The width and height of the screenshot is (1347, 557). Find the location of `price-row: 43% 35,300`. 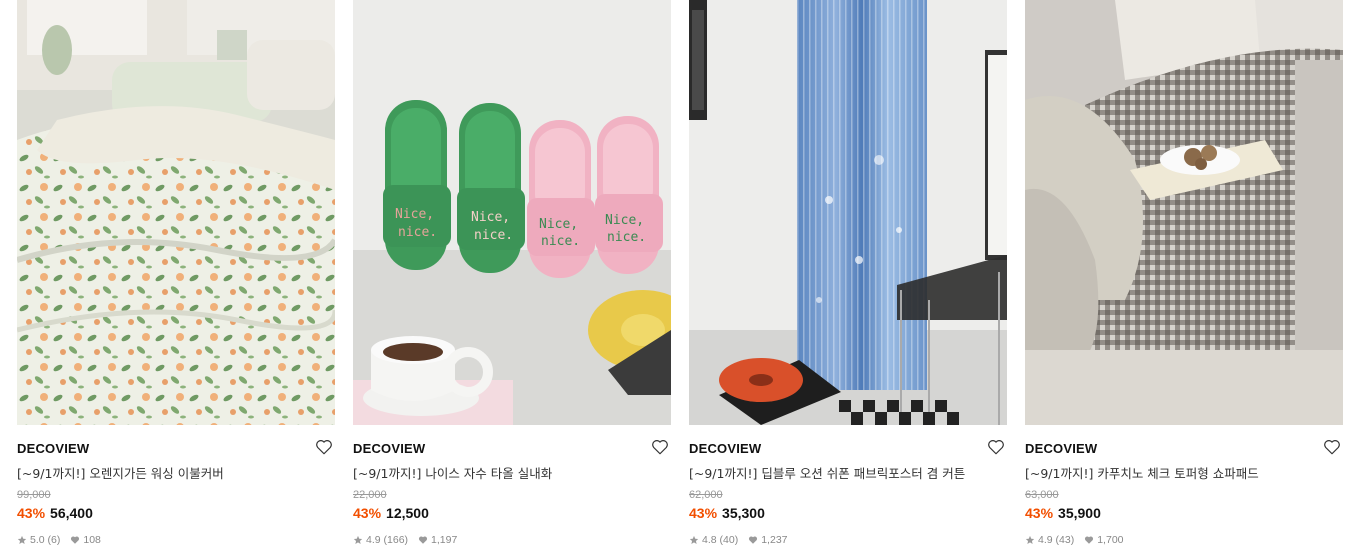

price-row: 43% 35,300 is located at coordinates (727, 513).